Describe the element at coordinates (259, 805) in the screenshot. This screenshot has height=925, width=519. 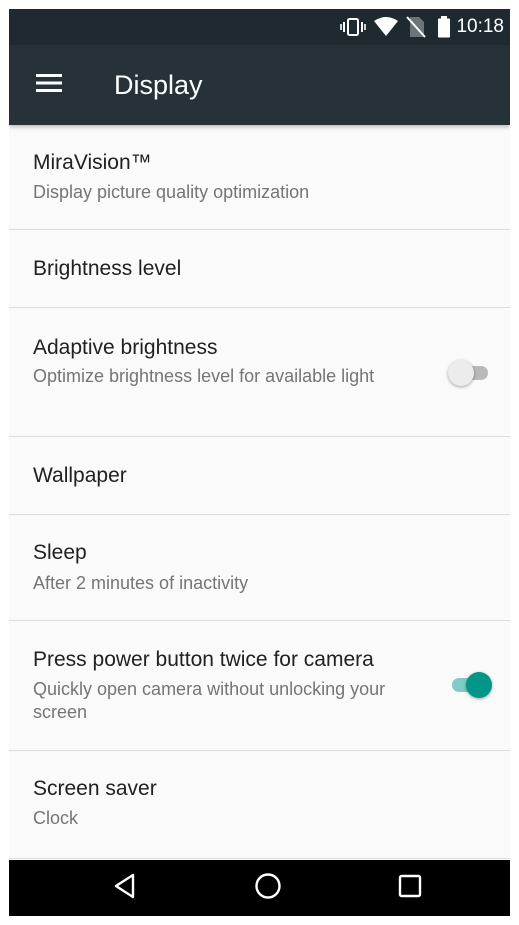
I see `setting-screen-saver: Screen saver Clock` at that location.